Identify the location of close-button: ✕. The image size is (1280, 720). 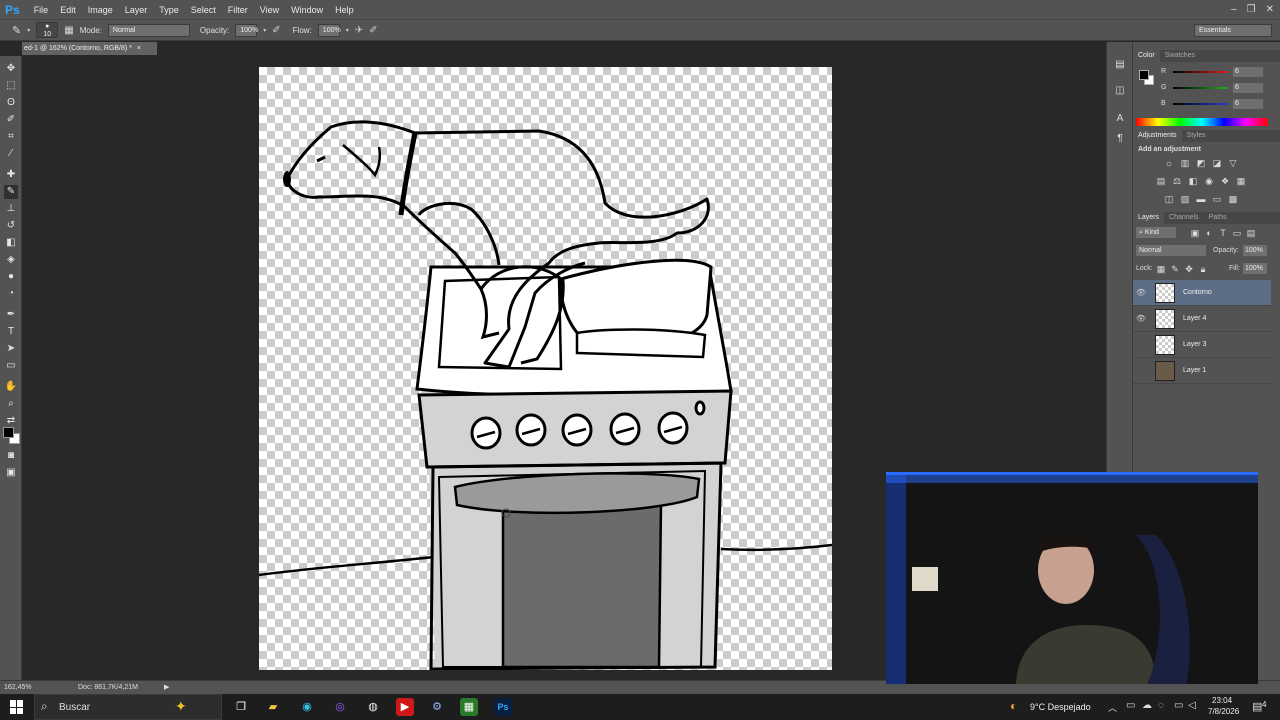
(1270, 9).